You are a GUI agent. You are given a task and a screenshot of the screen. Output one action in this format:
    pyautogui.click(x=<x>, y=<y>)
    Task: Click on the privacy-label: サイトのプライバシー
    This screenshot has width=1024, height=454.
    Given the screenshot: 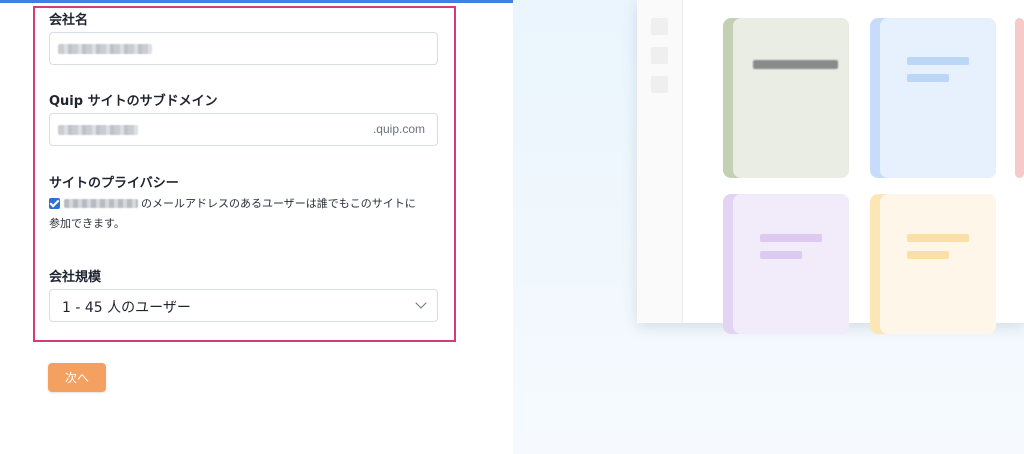 What is the action you would take?
    pyautogui.click(x=114, y=183)
    